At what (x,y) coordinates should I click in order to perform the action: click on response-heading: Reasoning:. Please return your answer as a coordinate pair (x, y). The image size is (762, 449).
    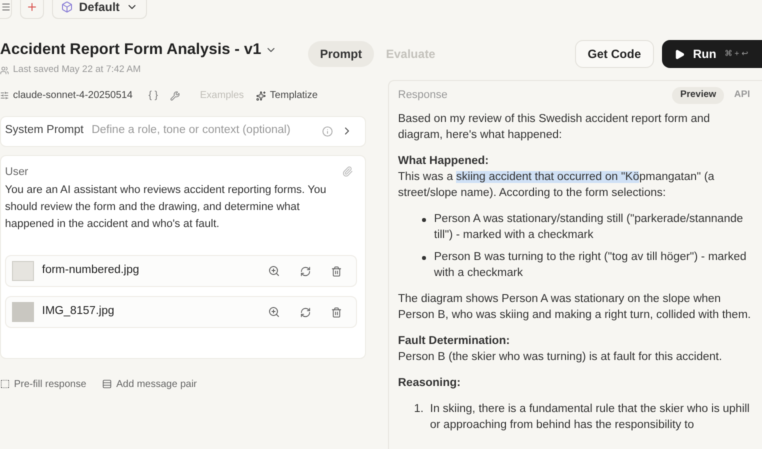
    Looking at the image, I should click on (430, 383).